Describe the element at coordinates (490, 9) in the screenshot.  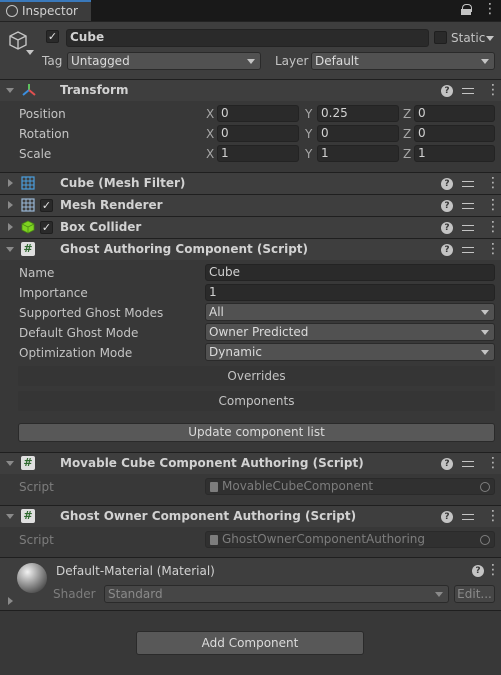
I see `tab-menu-icon: ⋮` at that location.